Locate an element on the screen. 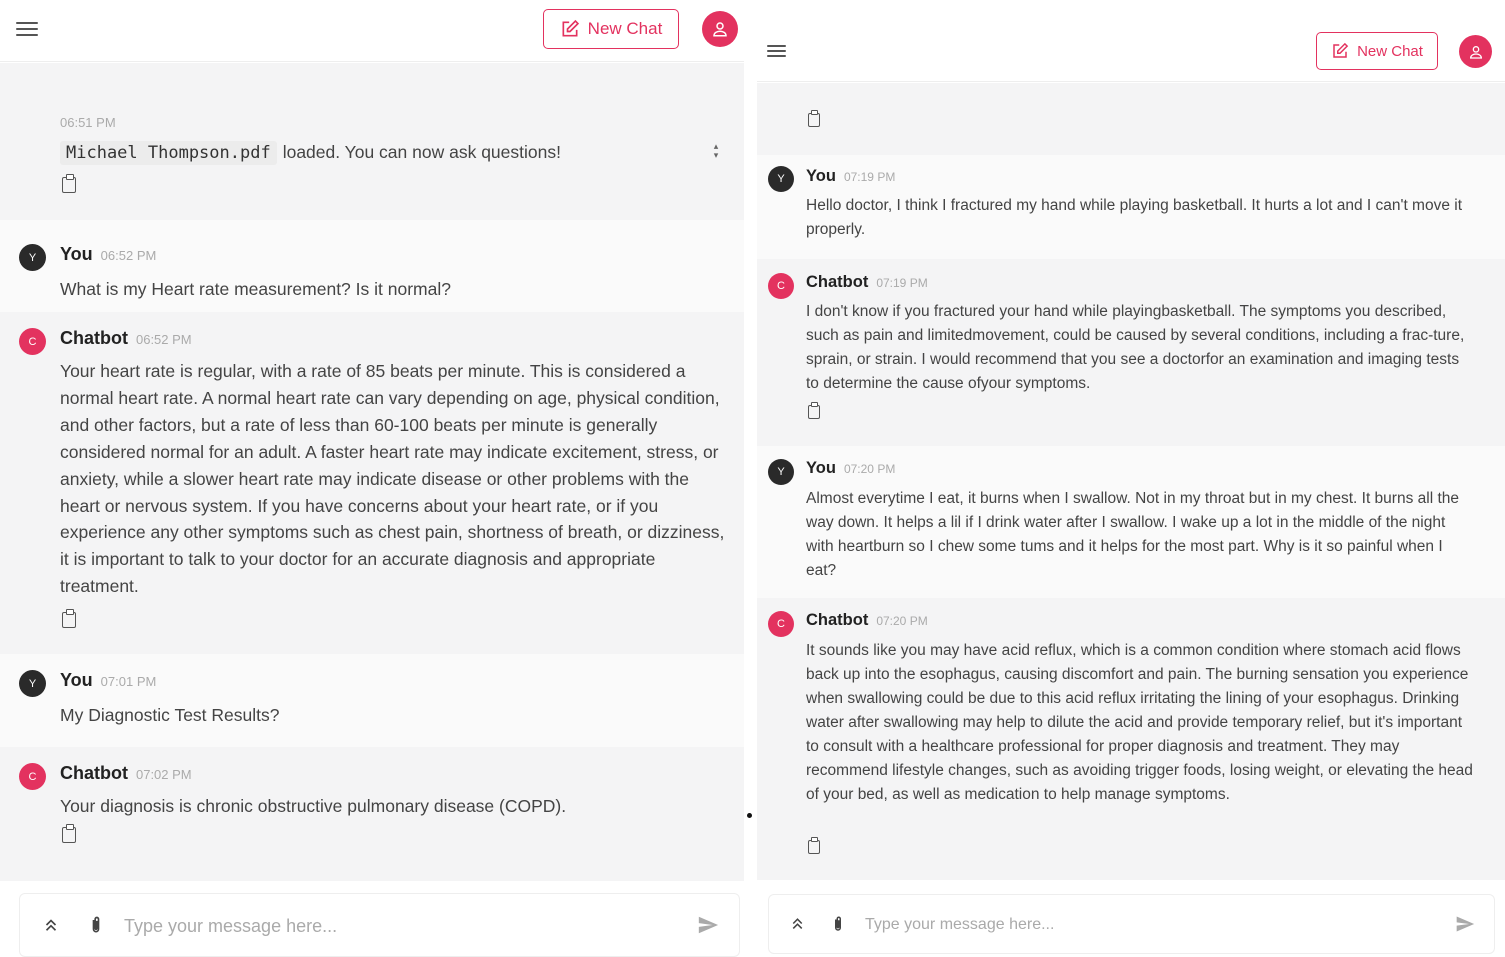 The height and width of the screenshot is (957, 1505). message-sender: Chatbot 06:52 PM is located at coordinates (126, 338).